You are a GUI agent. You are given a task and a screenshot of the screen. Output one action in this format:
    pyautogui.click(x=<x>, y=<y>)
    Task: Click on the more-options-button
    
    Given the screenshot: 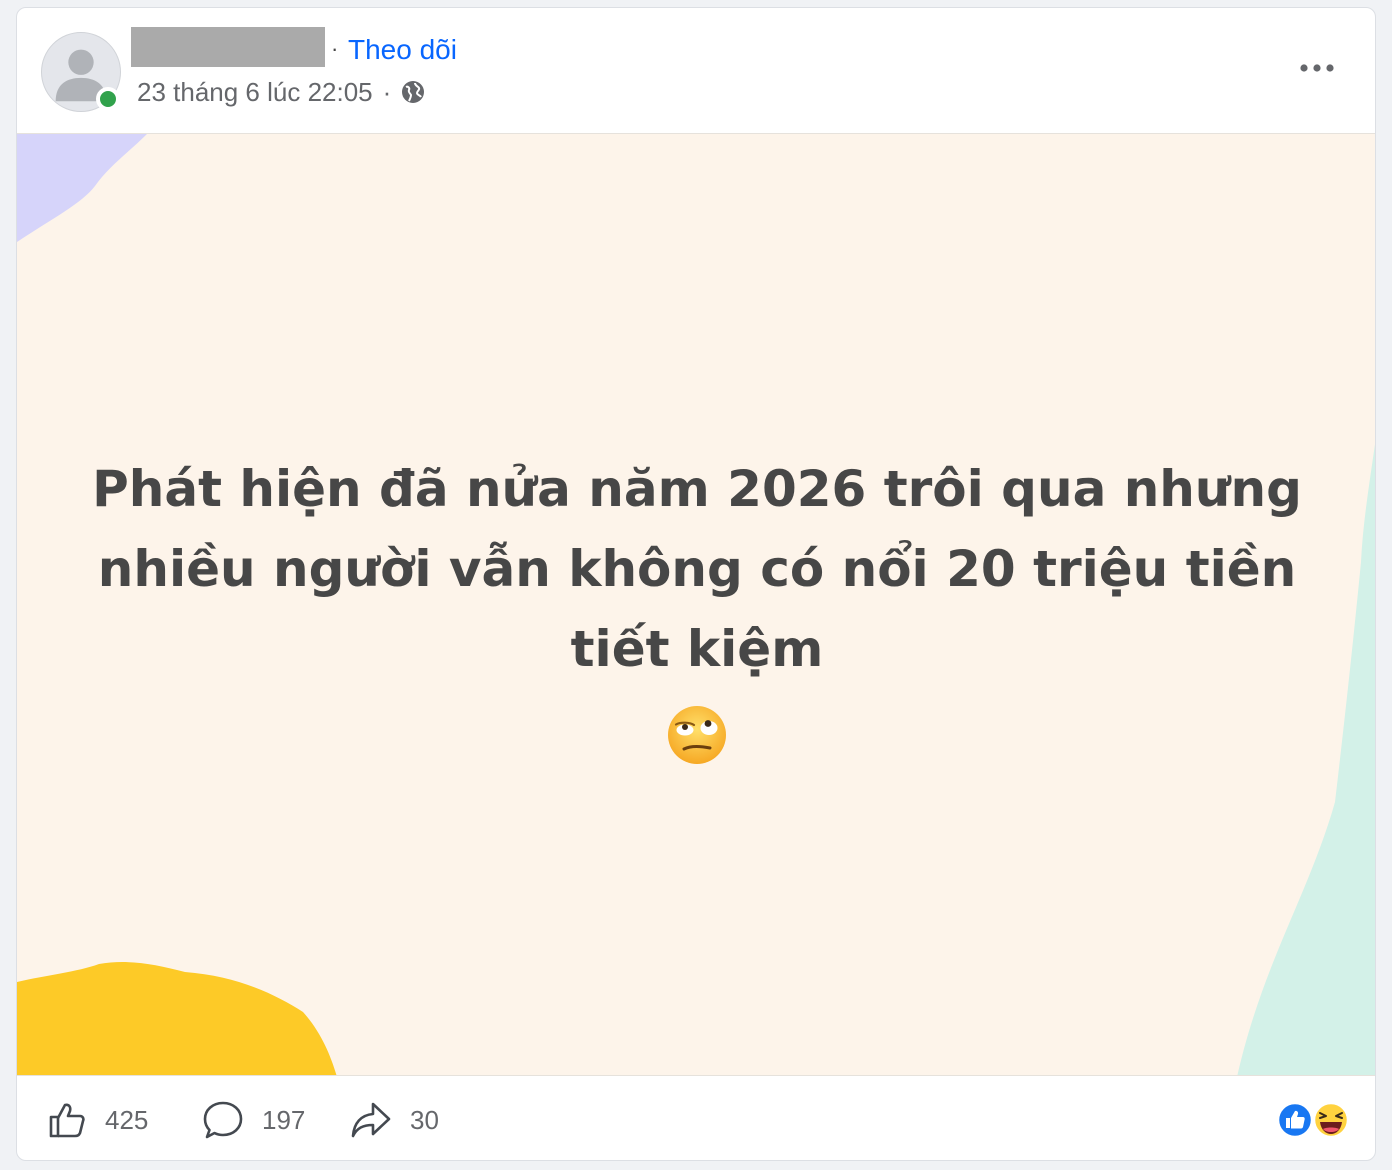 What is the action you would take?
    pyautogui.click(x=1317, y=68)
    